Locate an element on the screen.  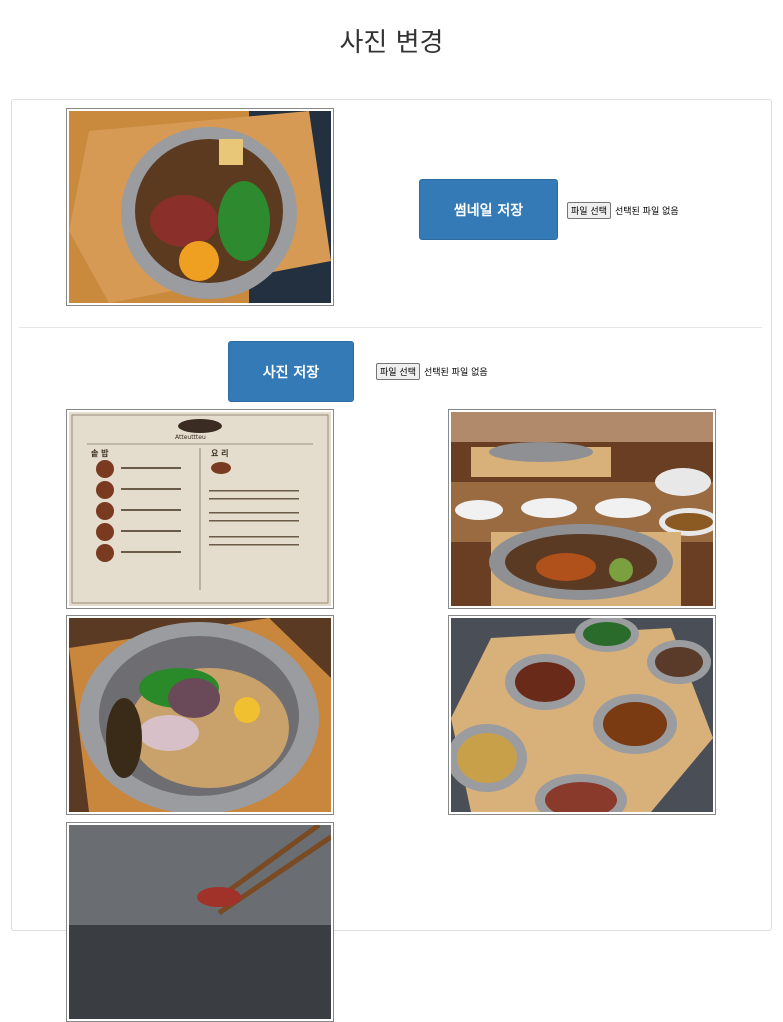
photo-chopsticks is located at coordinates (200, 922).